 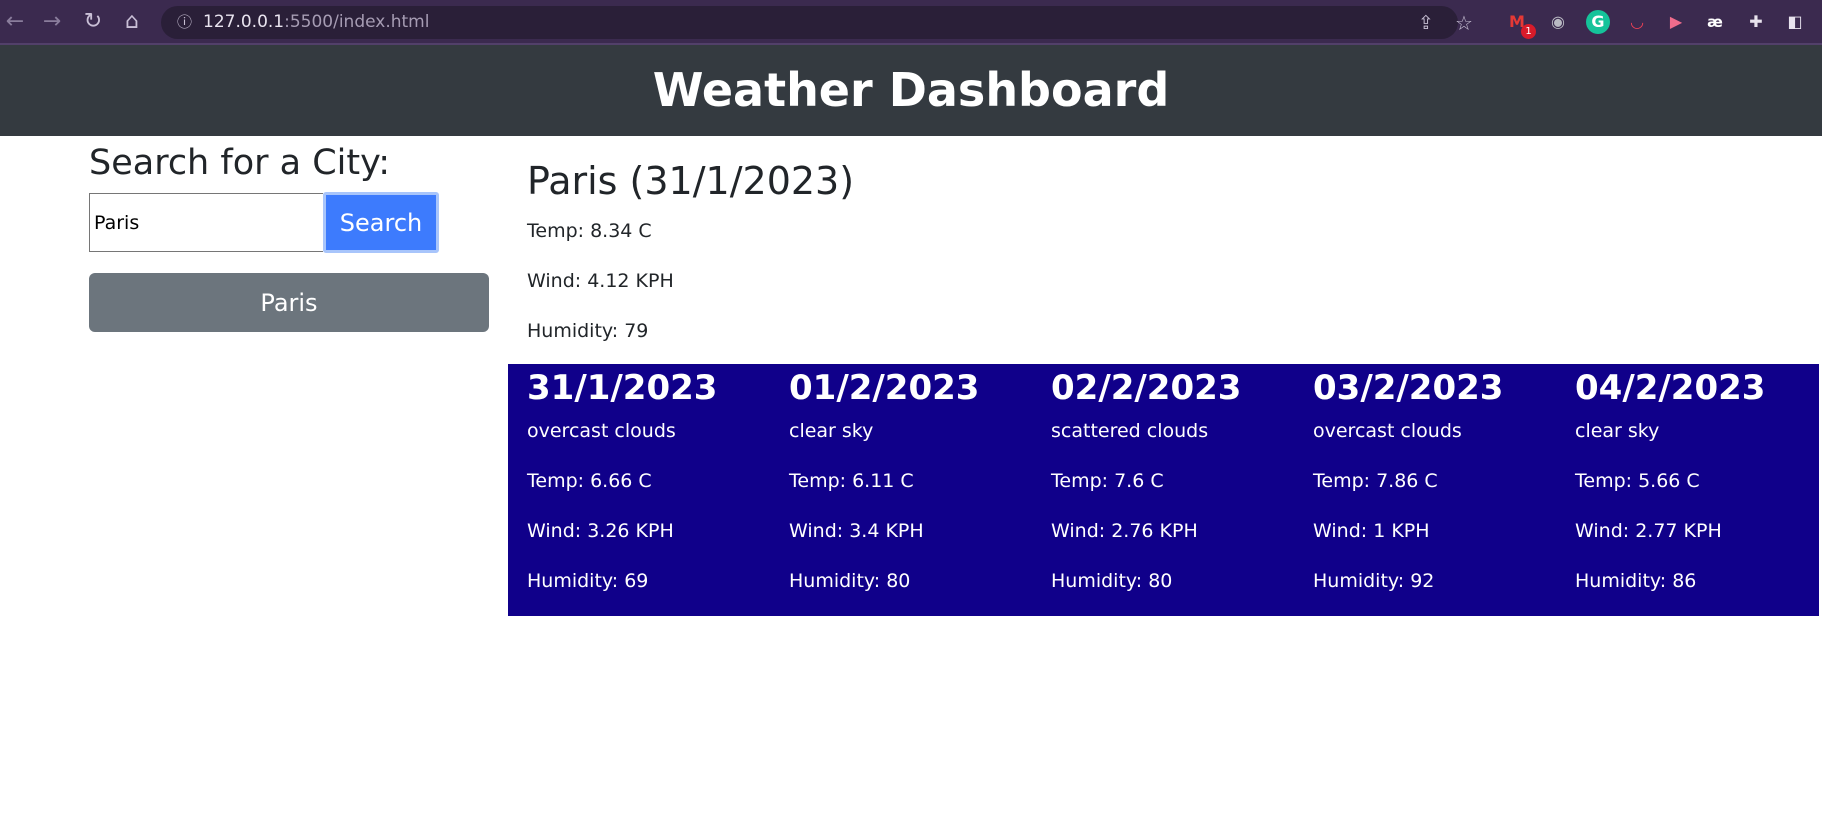 What do you see at coordinates (1756, 22) in the screenshot?
I see `extensions-puzzle-icon: ✚` at bounding box center [1756, 22].